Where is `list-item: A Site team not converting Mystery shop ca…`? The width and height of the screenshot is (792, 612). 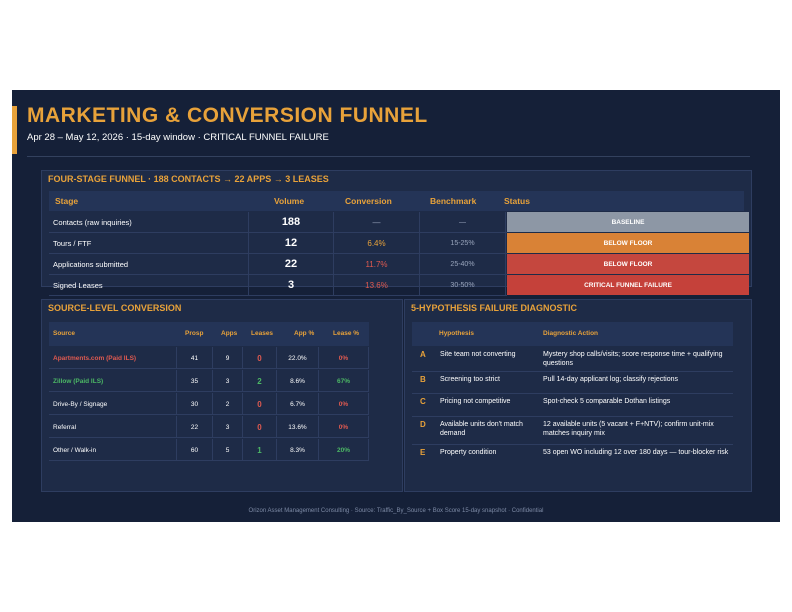
list-item: A Site team not converting Mystery shop ca… is located at coordinates (572, 359).